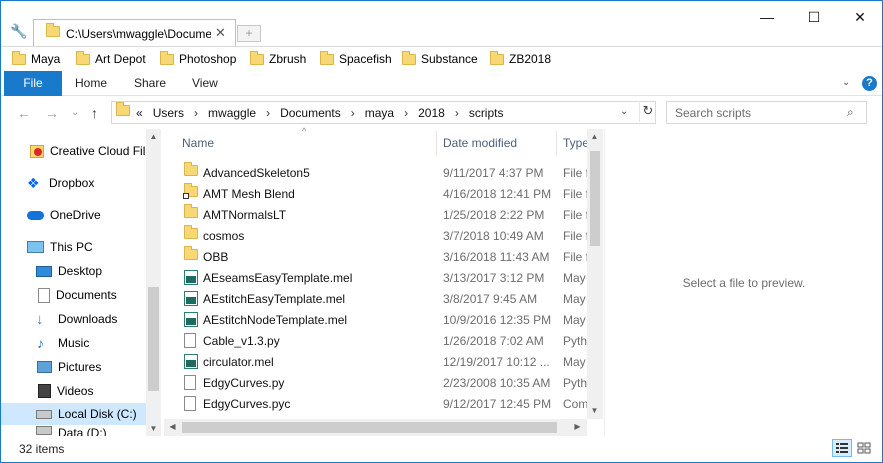 Image resolution: width=883 pixels, height=463 pixels. I want to click on nav-item-creative-cloud: Creative Cloud Fil, so click(73, 151).